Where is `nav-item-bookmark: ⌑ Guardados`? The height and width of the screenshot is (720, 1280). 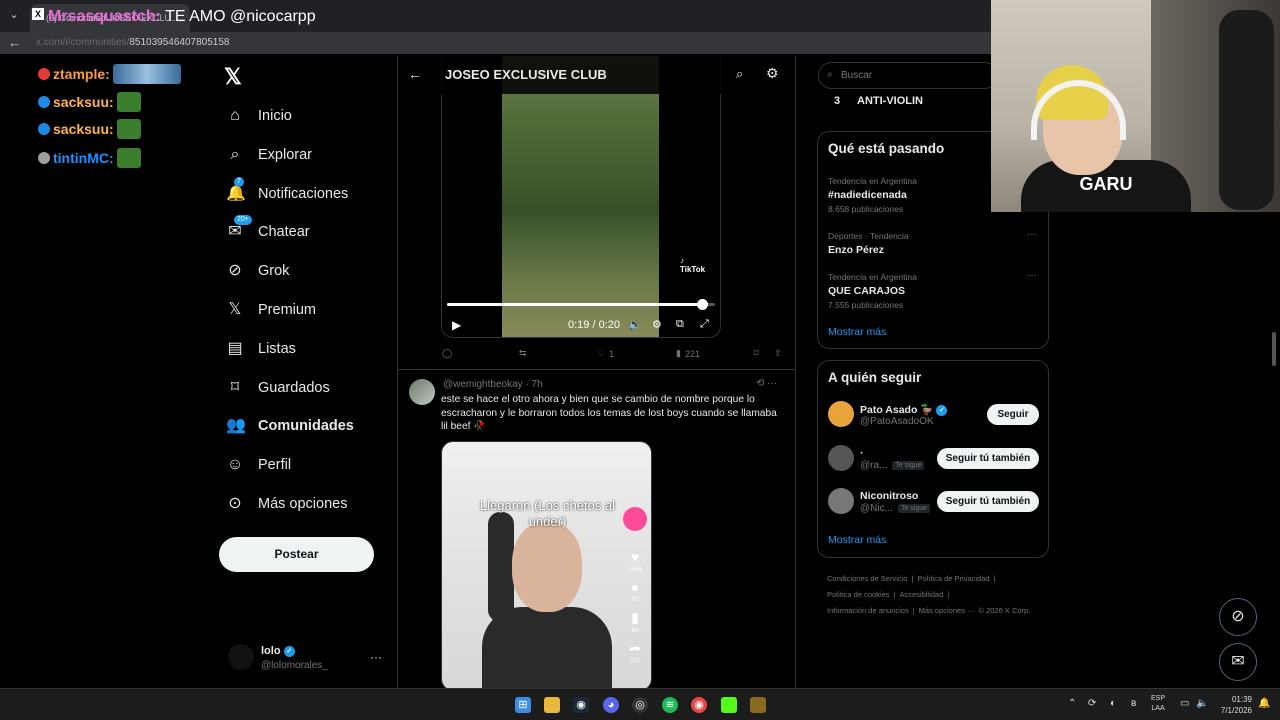 nav-item-bookmark: ⌑ Guardados is located at coordinates (278, 388).